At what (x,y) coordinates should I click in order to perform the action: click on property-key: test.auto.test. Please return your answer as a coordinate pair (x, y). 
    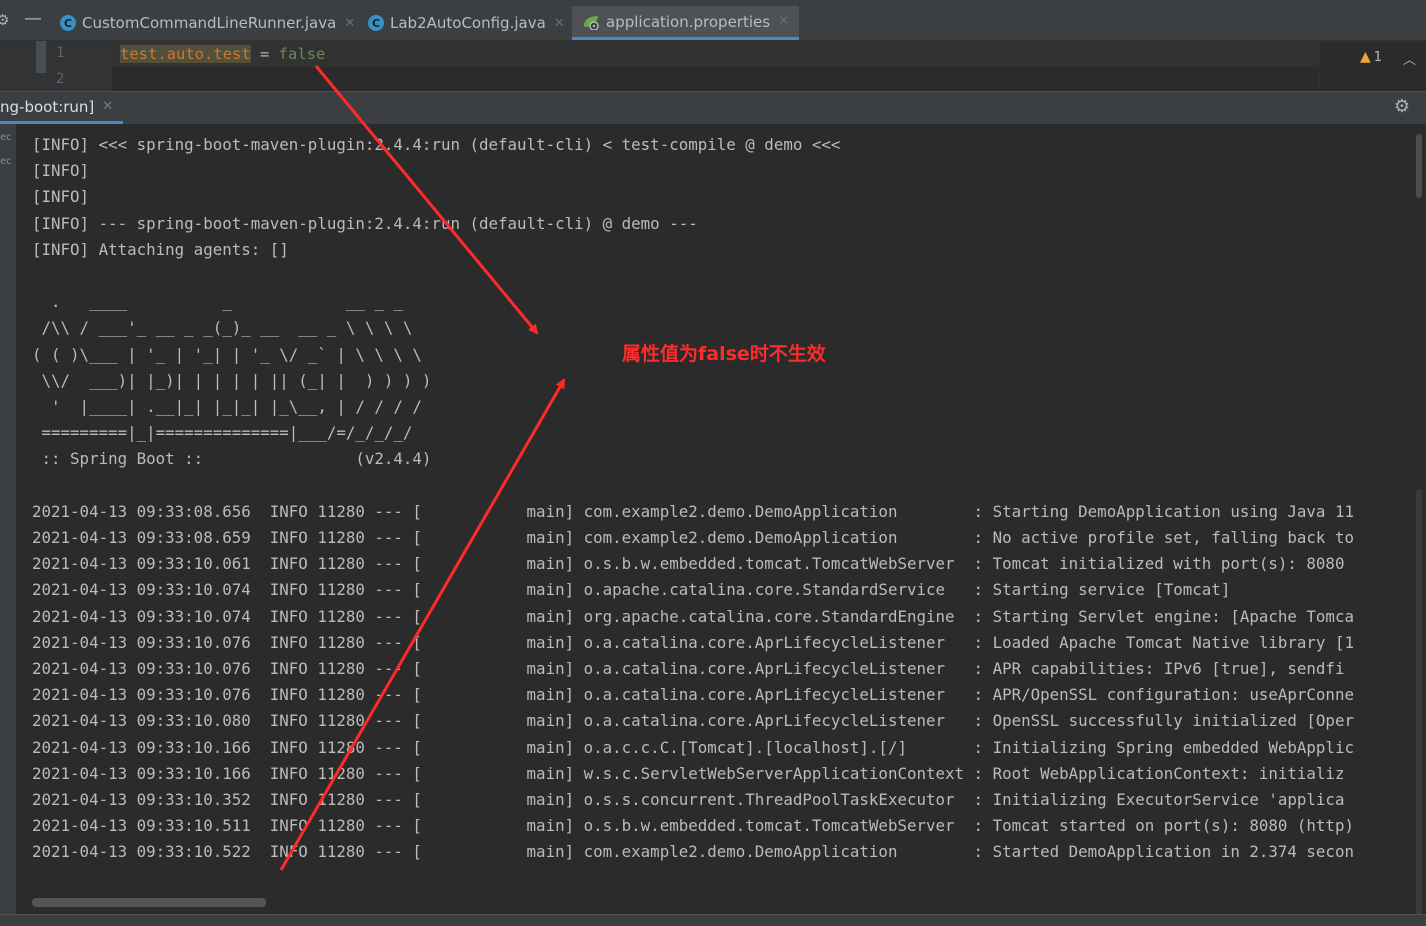
    Looking at the image, I should click on (185, 54).